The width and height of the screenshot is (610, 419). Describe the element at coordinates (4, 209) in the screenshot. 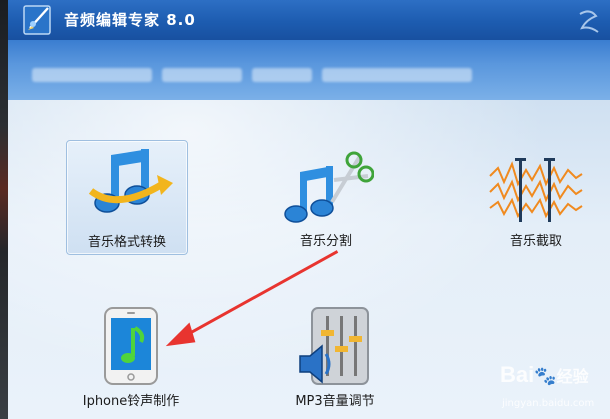

I see `desktop-background` at that location.